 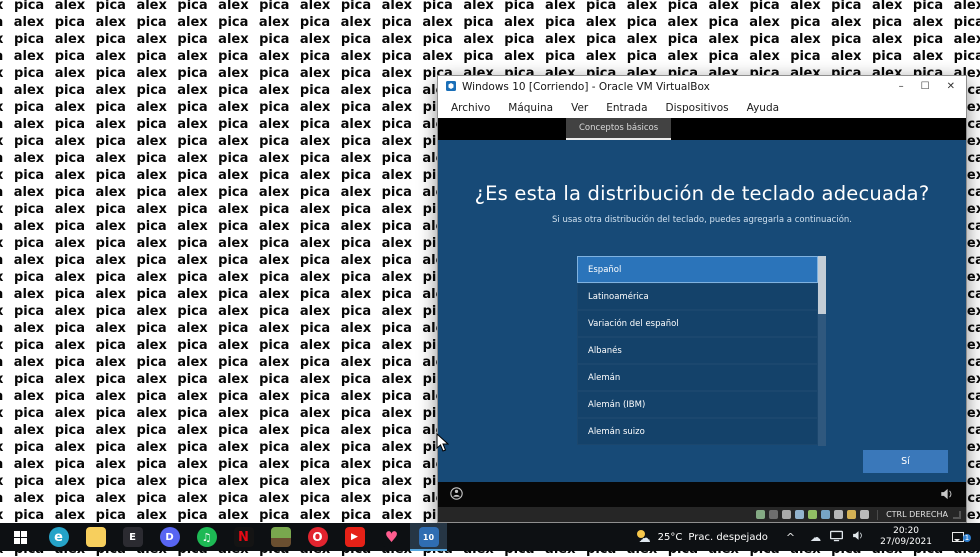 I want to click on tab-conceptos-basicos: Conceptos básicos, so click(x=618, y=129).